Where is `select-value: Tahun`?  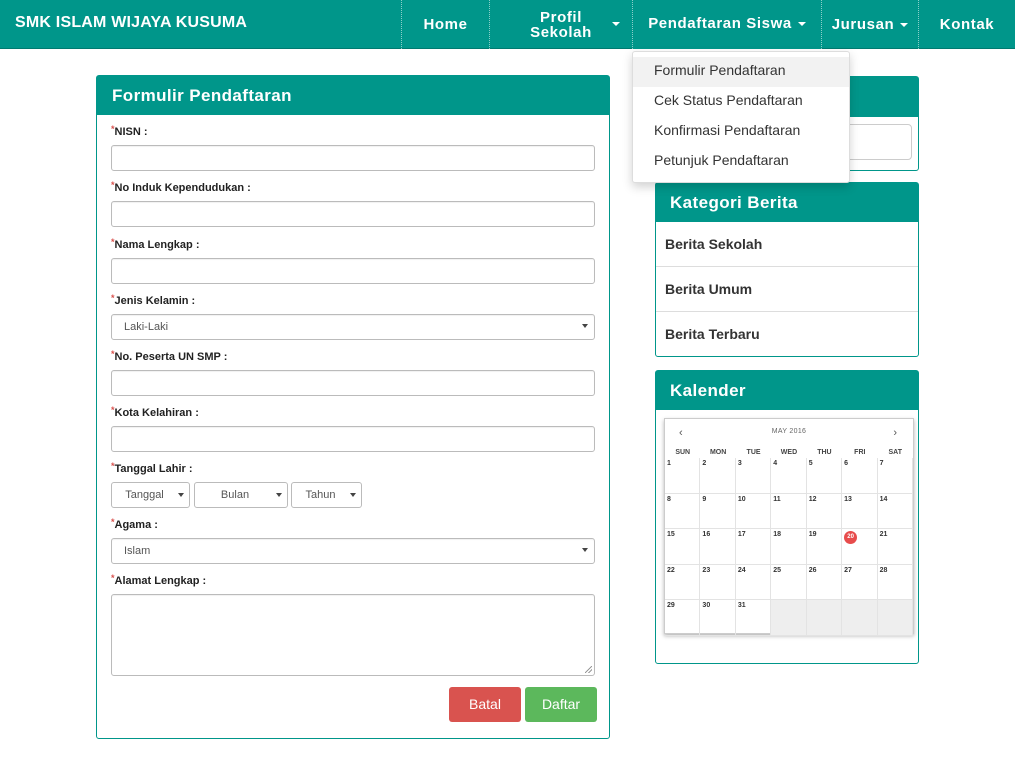
select-value: Tahun is located at coordinates (320, 495).